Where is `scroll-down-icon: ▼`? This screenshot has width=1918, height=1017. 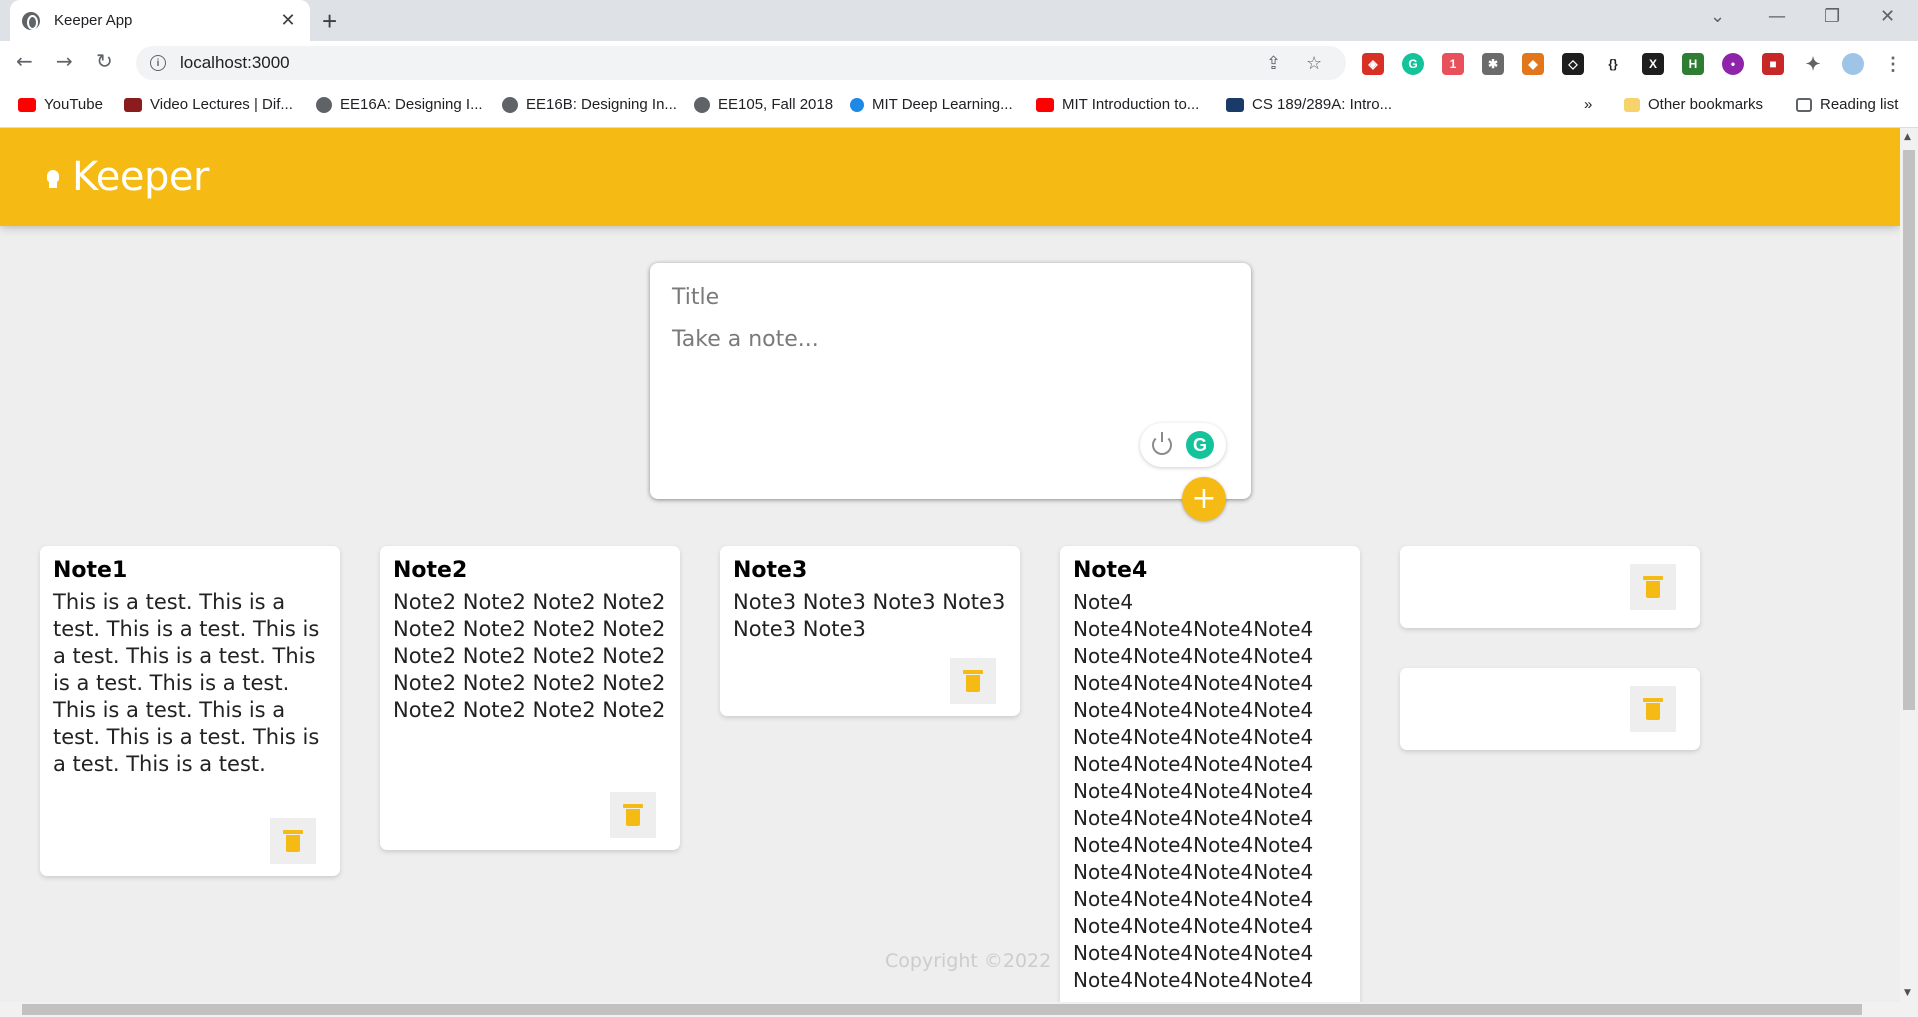 scroll-down-icon: ▼ is located at coordinates (1907, 993).